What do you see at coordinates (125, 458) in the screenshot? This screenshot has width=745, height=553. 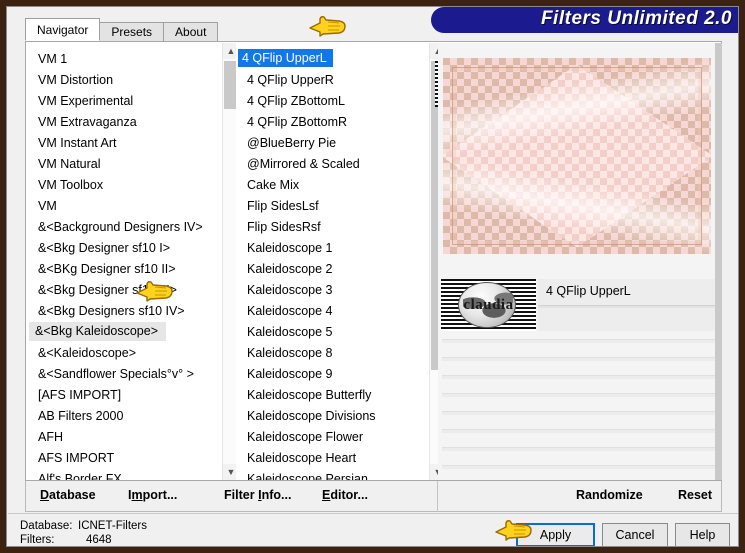 I see `list-item: AFS IMPORT` at bounding box center [125, 458].